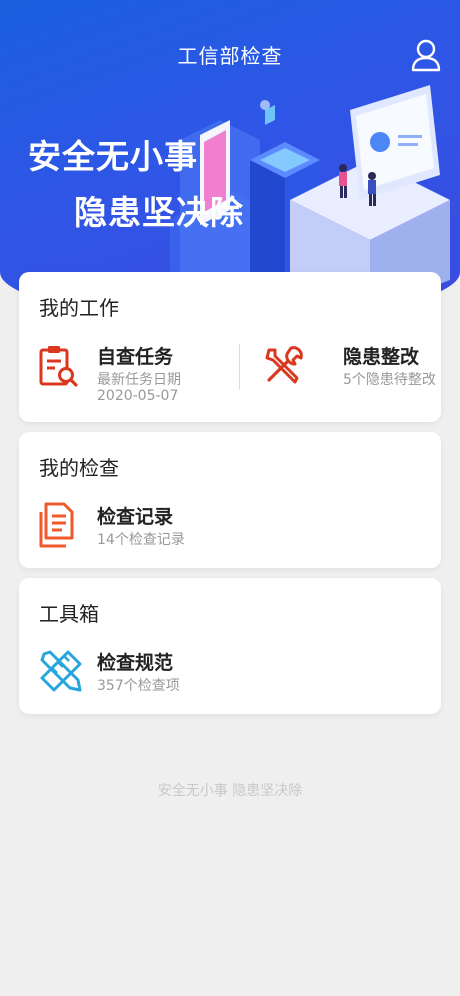 The height and width of the screenshot is (996, 460). I want to click on toolbox-card: 工具箱 检查规范 357个检查项, so click(230, 646).